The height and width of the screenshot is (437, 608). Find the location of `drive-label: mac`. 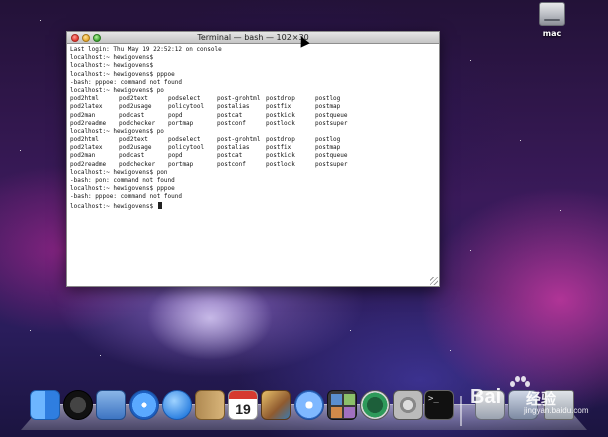

drive-label: mac is located at coordinates (552, 33).